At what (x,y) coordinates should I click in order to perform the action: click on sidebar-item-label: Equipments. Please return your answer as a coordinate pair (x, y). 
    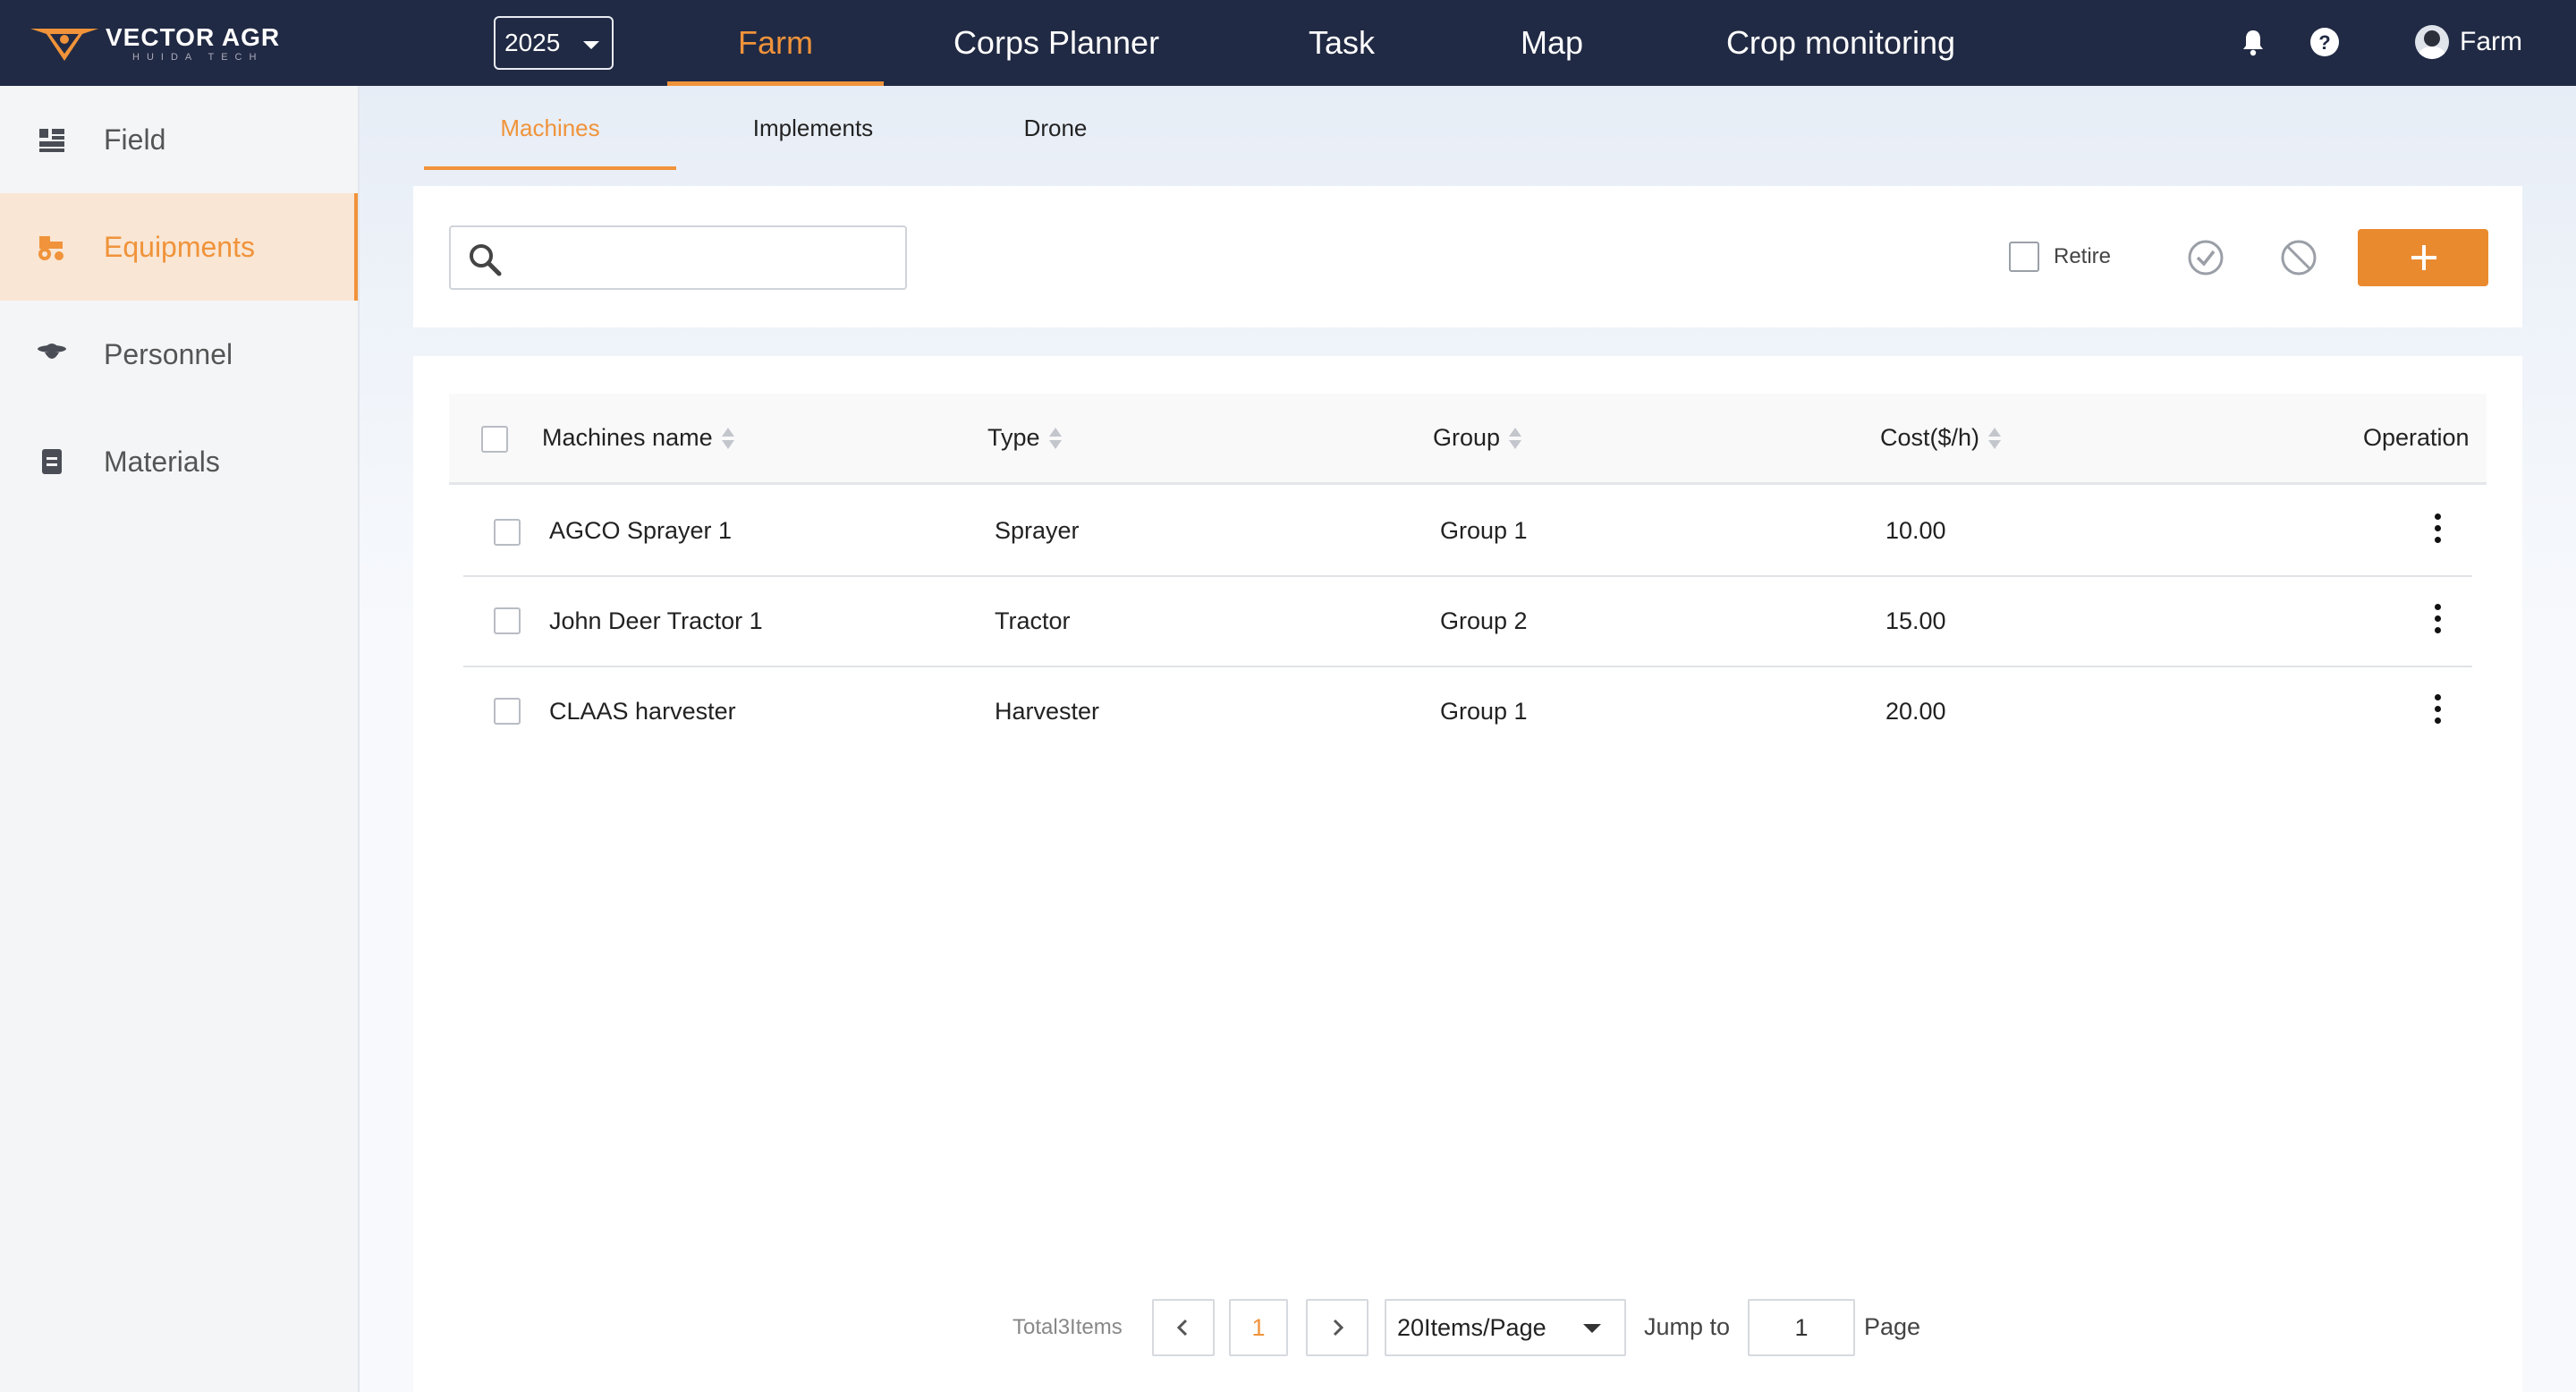
    Looking at the image, I should click on (179, 246).